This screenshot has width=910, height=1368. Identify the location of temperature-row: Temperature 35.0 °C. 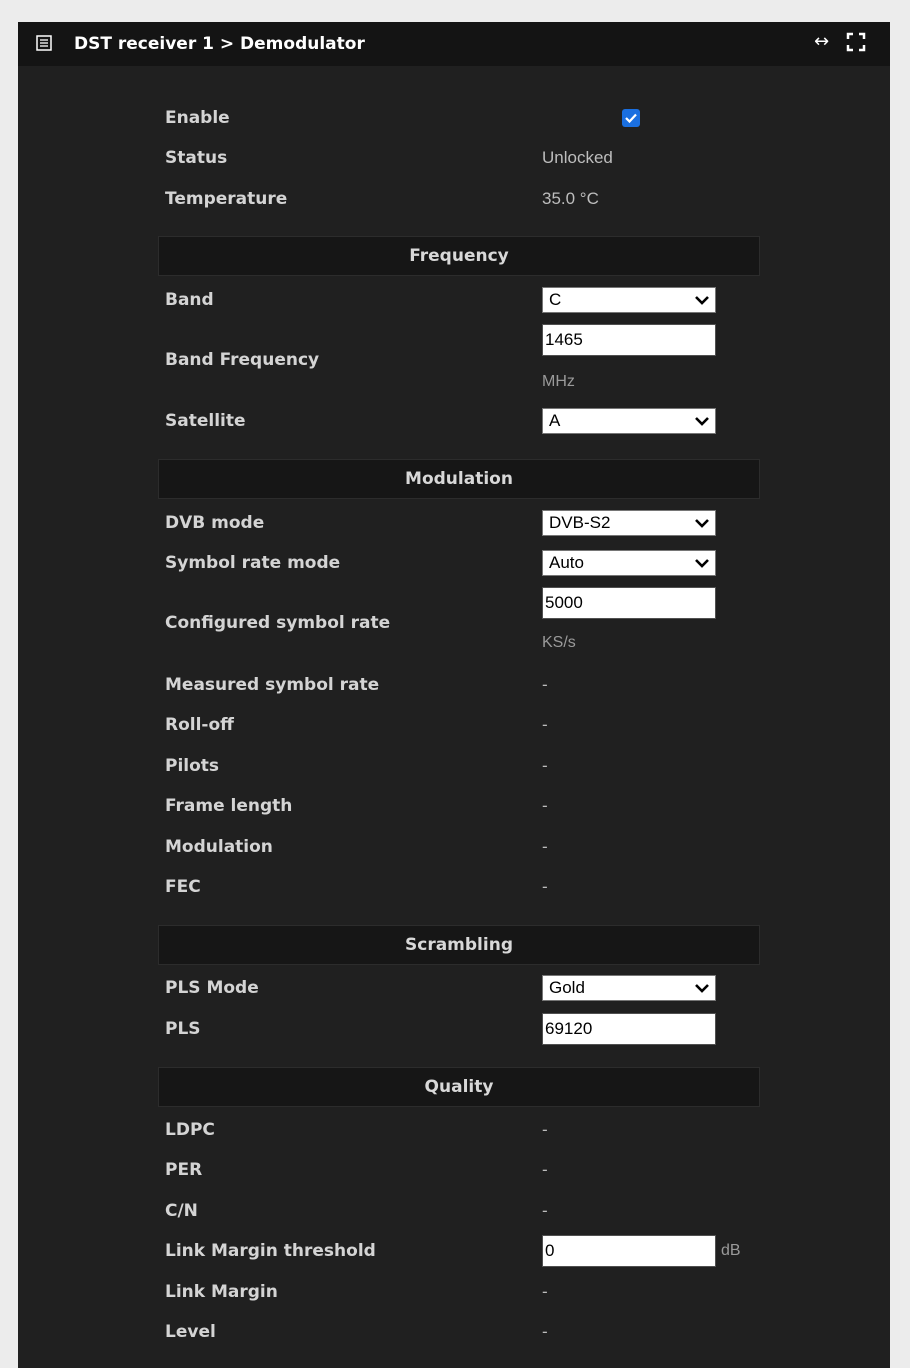
(465, 199).